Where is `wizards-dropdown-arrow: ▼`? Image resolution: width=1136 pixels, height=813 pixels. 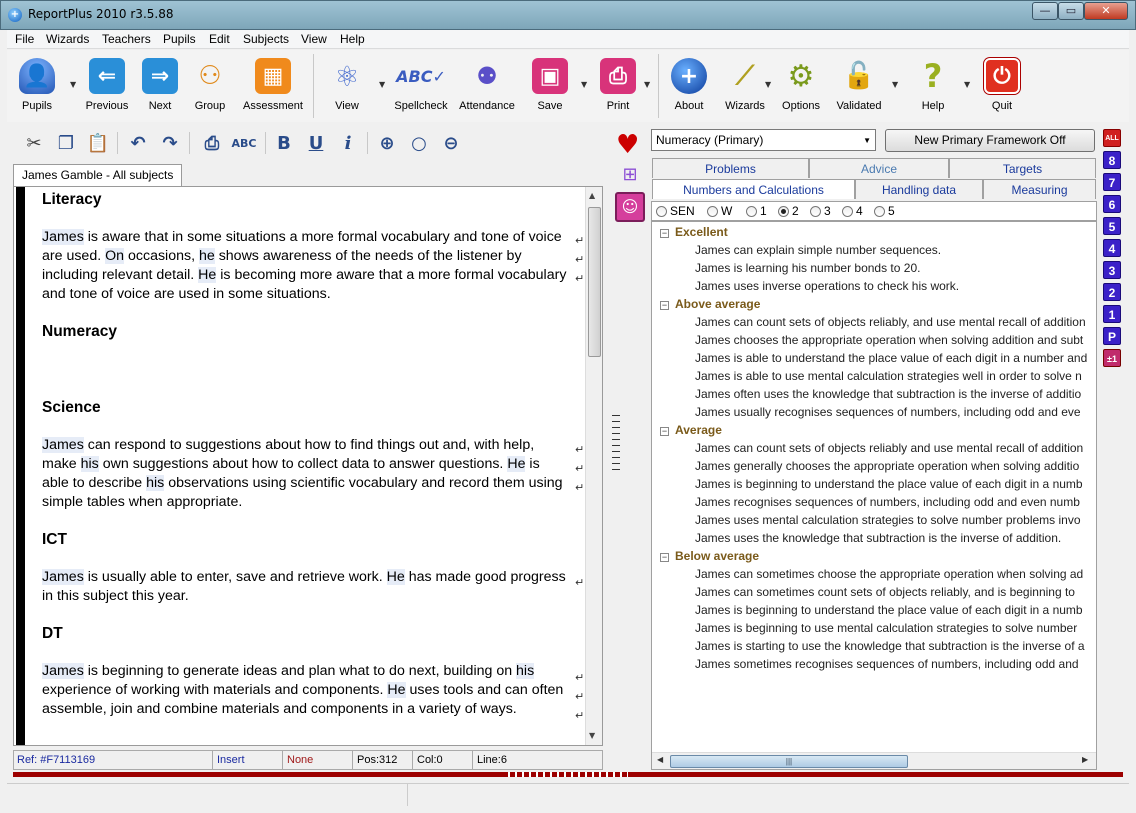
wizards-dropdown-arrow: ▼ is located at coordinates (768, 84).